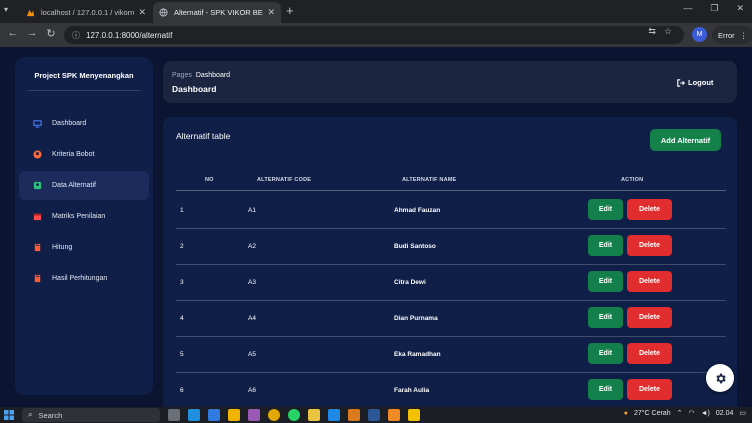 This screenshot has height=423, width=752. Describe the element at coordinates (182, 210) in the screenshot. I see `cell-no: 1` at that location.